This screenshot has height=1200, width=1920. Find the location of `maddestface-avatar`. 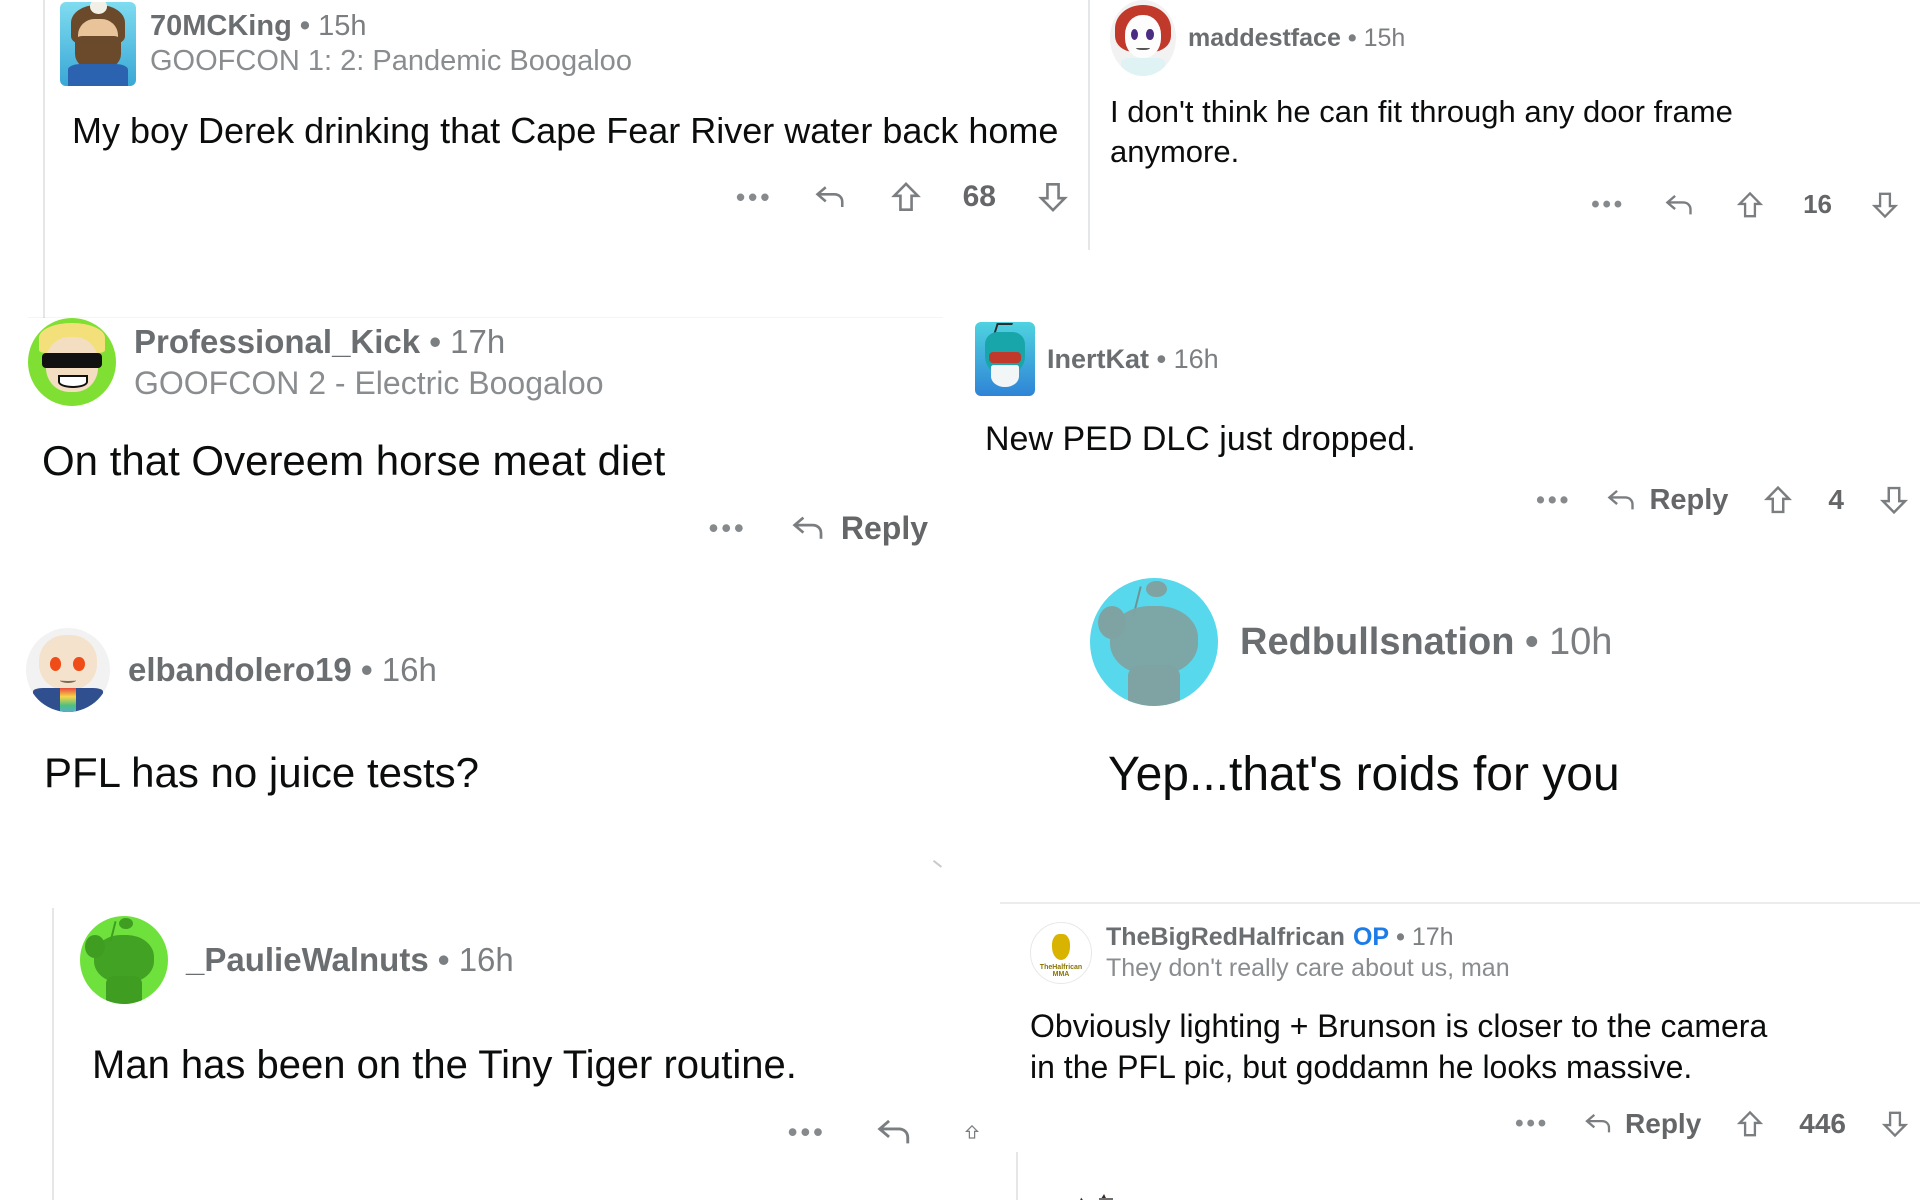

maddestface-avatar is located at coordinates (1143, 38).